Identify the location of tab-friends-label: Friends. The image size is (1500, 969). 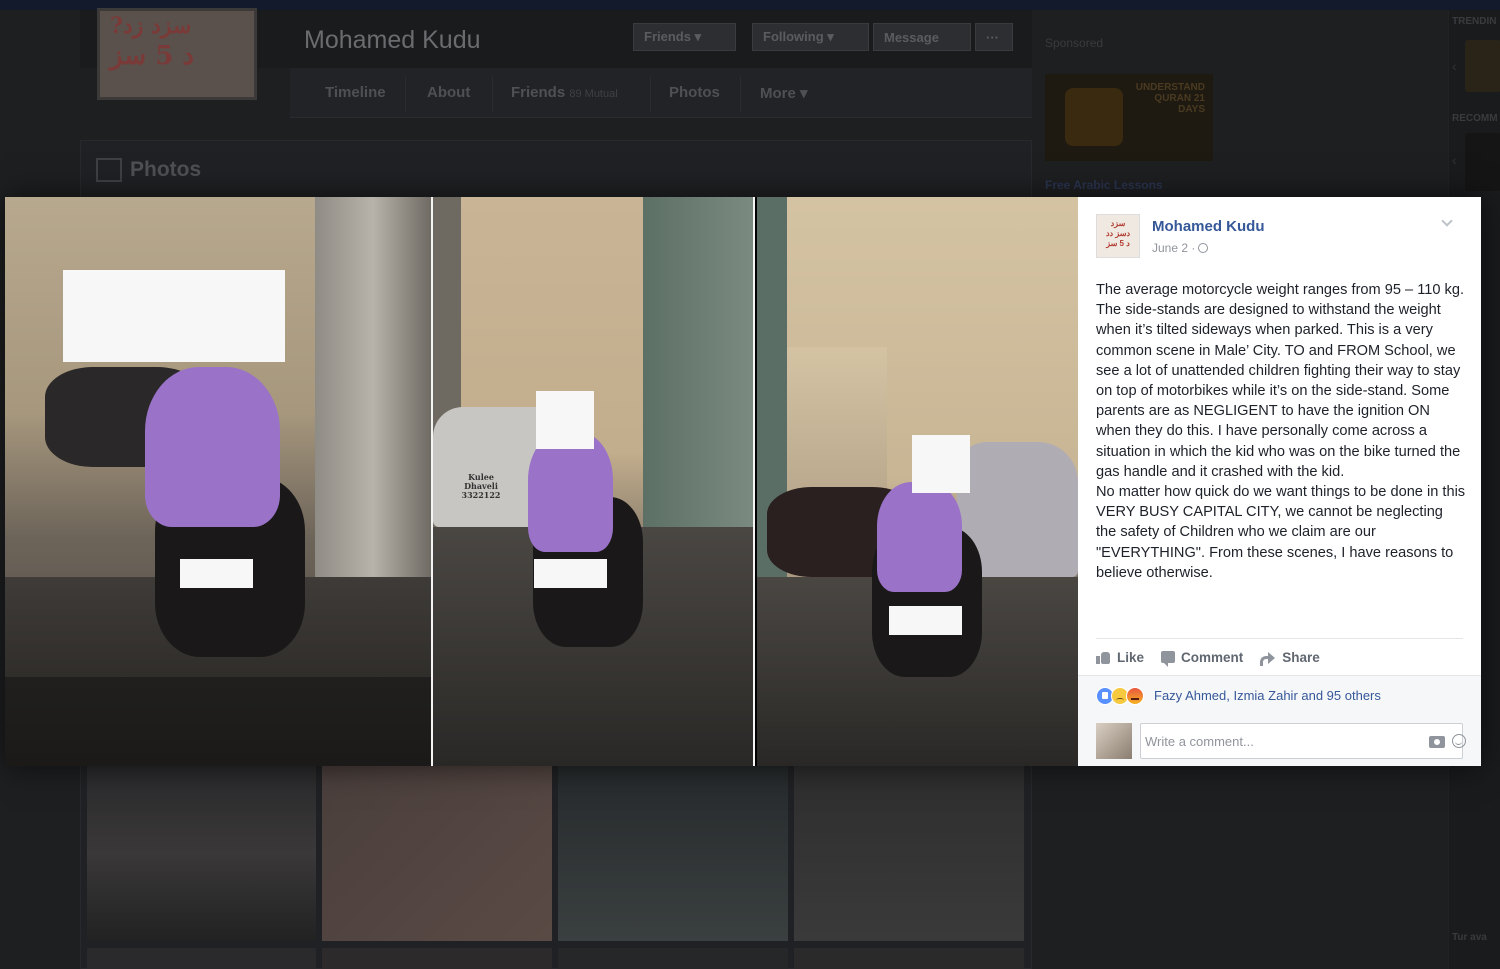
(538, 92).